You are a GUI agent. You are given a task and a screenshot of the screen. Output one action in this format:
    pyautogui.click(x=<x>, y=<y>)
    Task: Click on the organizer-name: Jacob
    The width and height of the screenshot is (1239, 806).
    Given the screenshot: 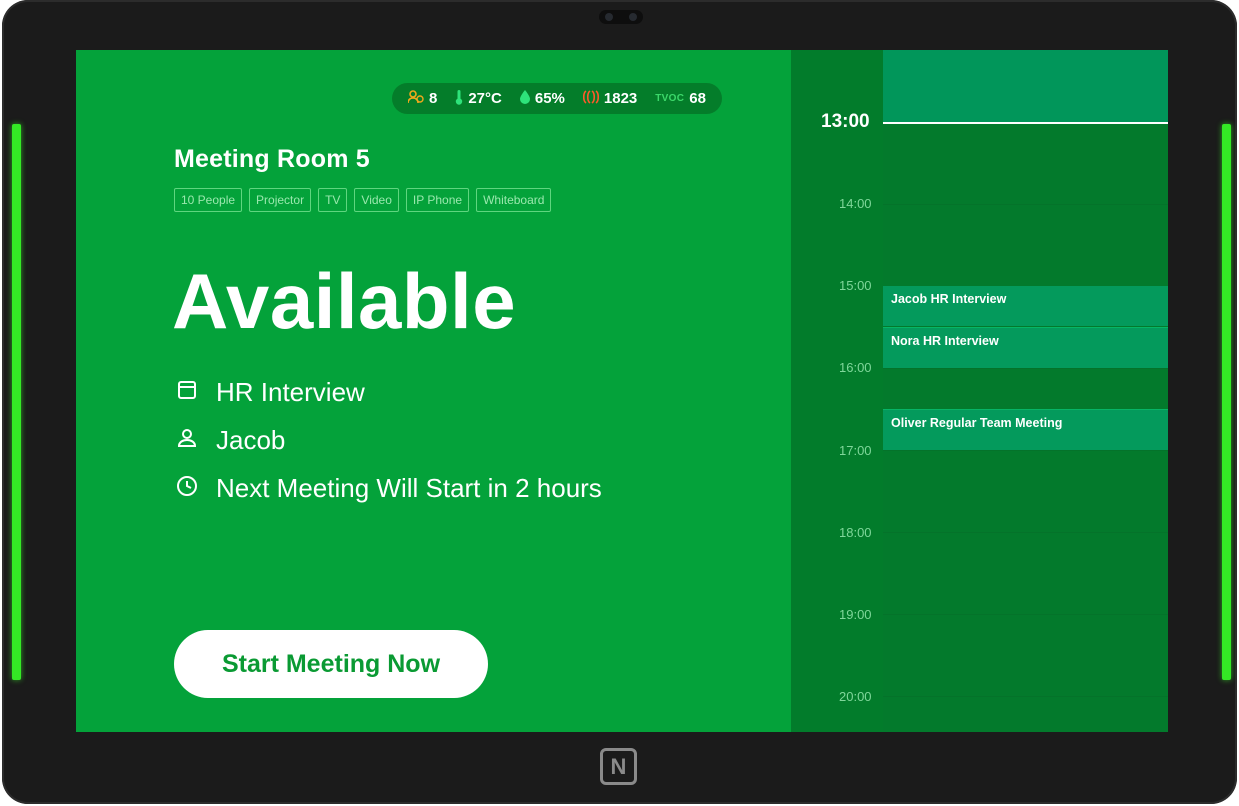 What is the action you would take?
    pyautogui.click(x=251, y=440)
    